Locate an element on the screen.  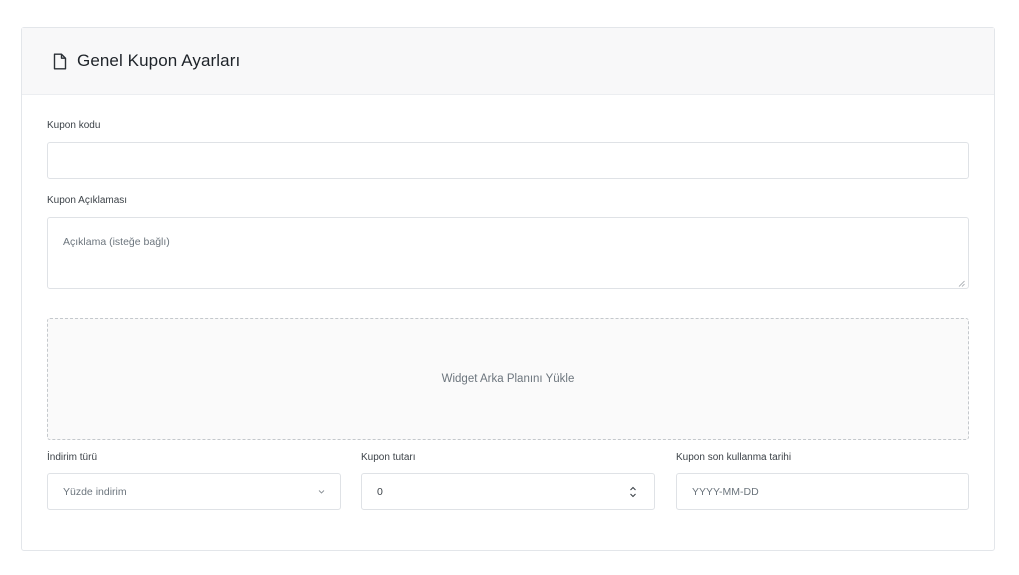
coupon-description-label: Kupon Açıklaması is located at coordinates (87, 200).